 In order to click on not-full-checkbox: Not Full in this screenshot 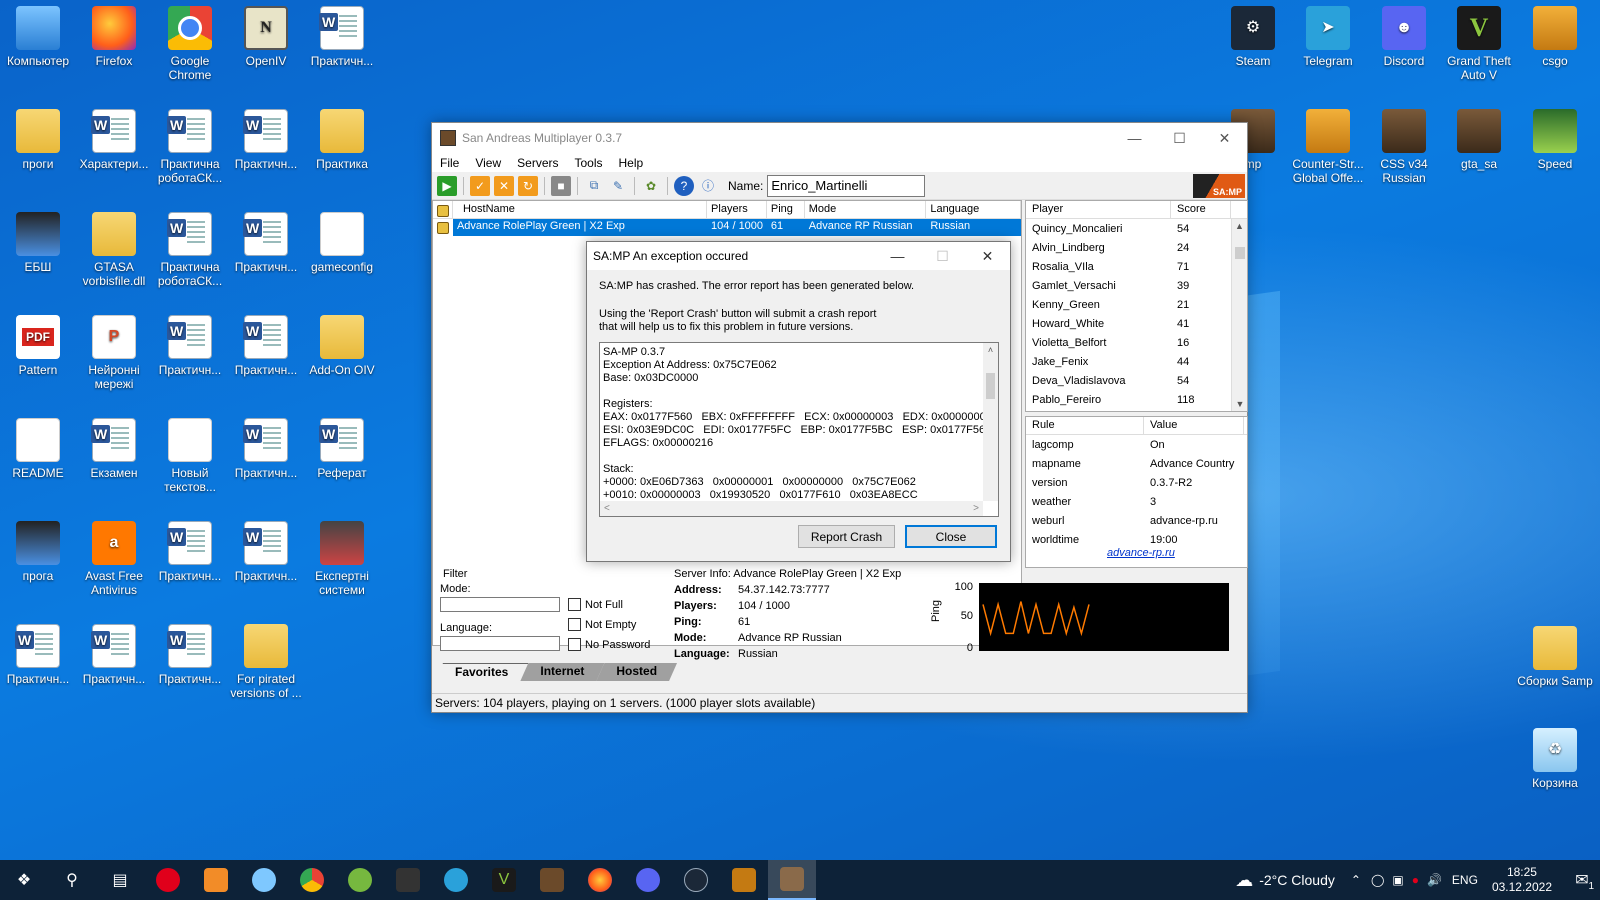, I will do `click(595, 604)`.